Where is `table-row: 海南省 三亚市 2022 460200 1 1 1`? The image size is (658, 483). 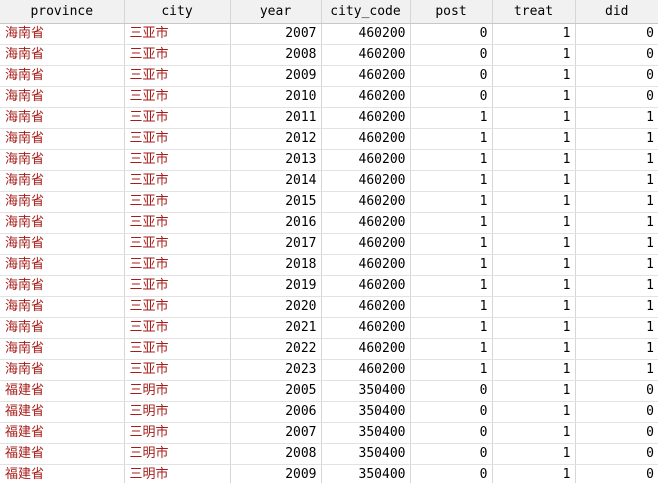
table-row: 海南省 三亚市 2022 460200 1 1 1 is located at coordinates (329, 349).